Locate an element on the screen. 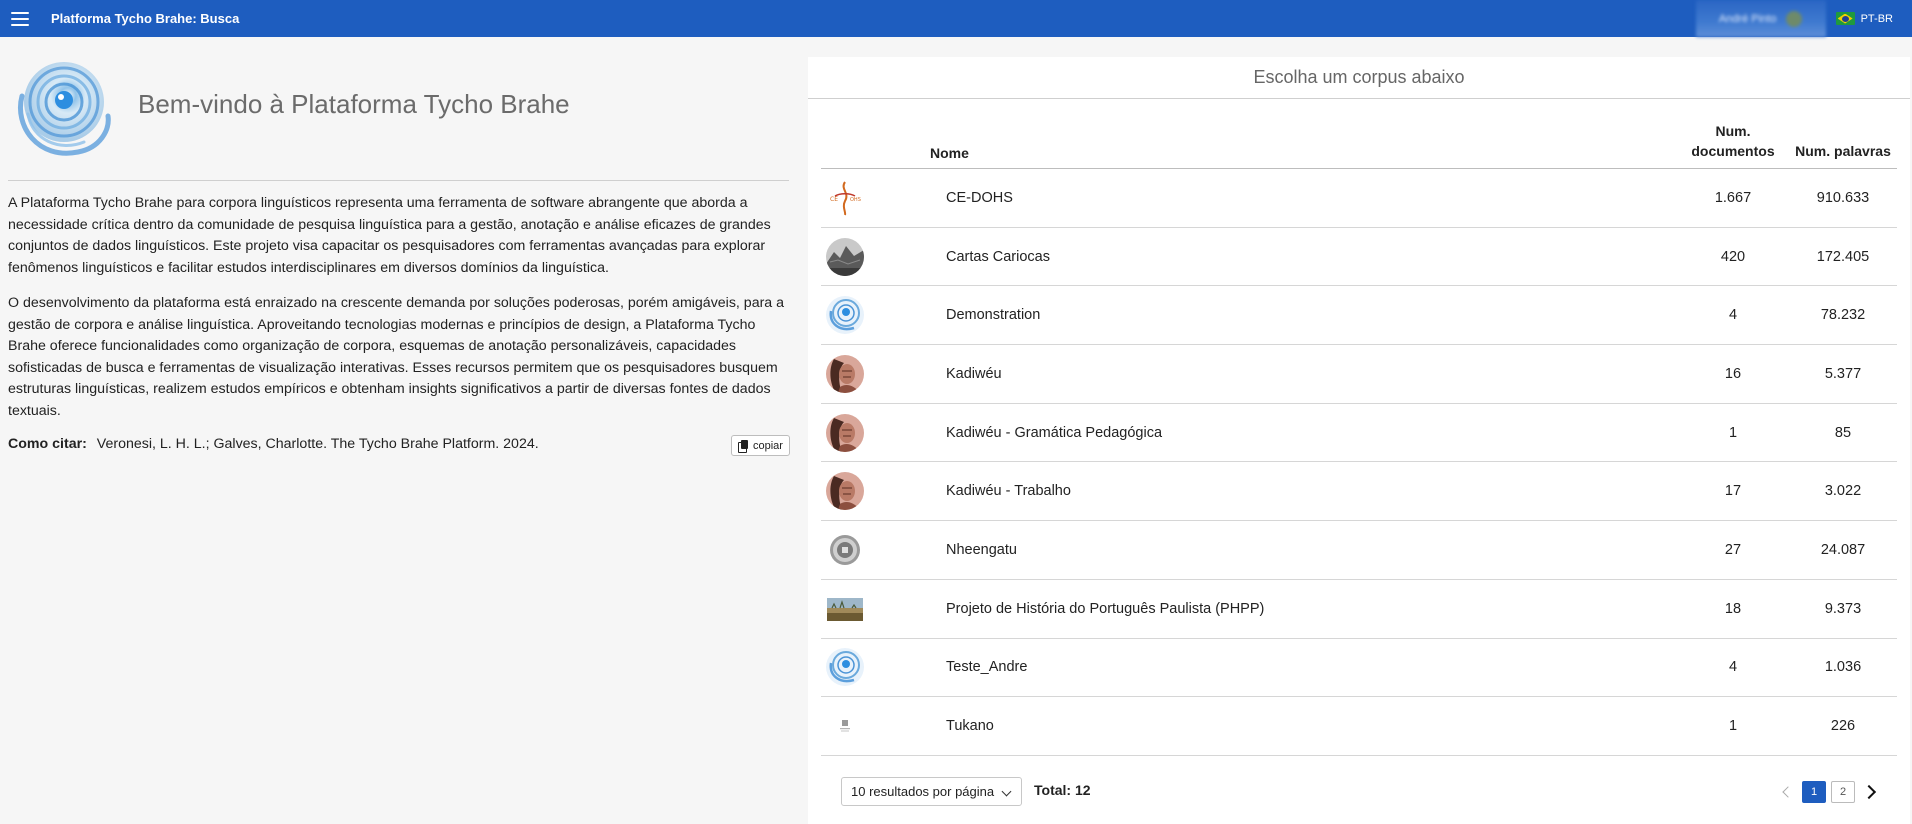 This screenshot has height=824, width=1912. corpus-words-count: 3.022 is located at coordinates (1843, 491).